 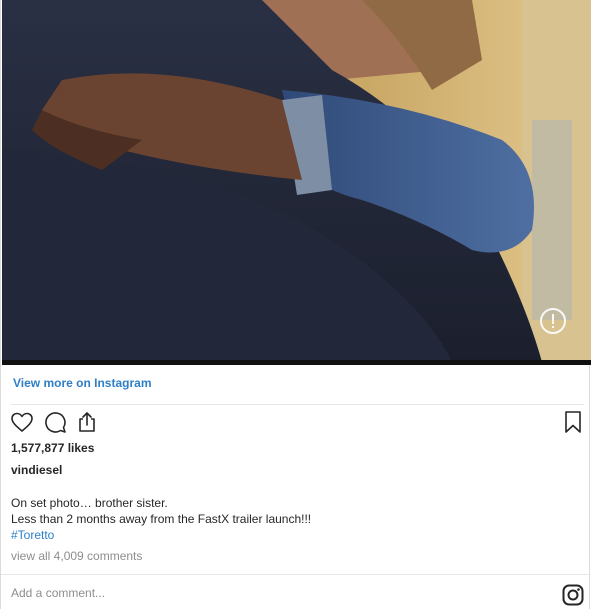 I want to click on comment-bar, so click(x=296, y=591).